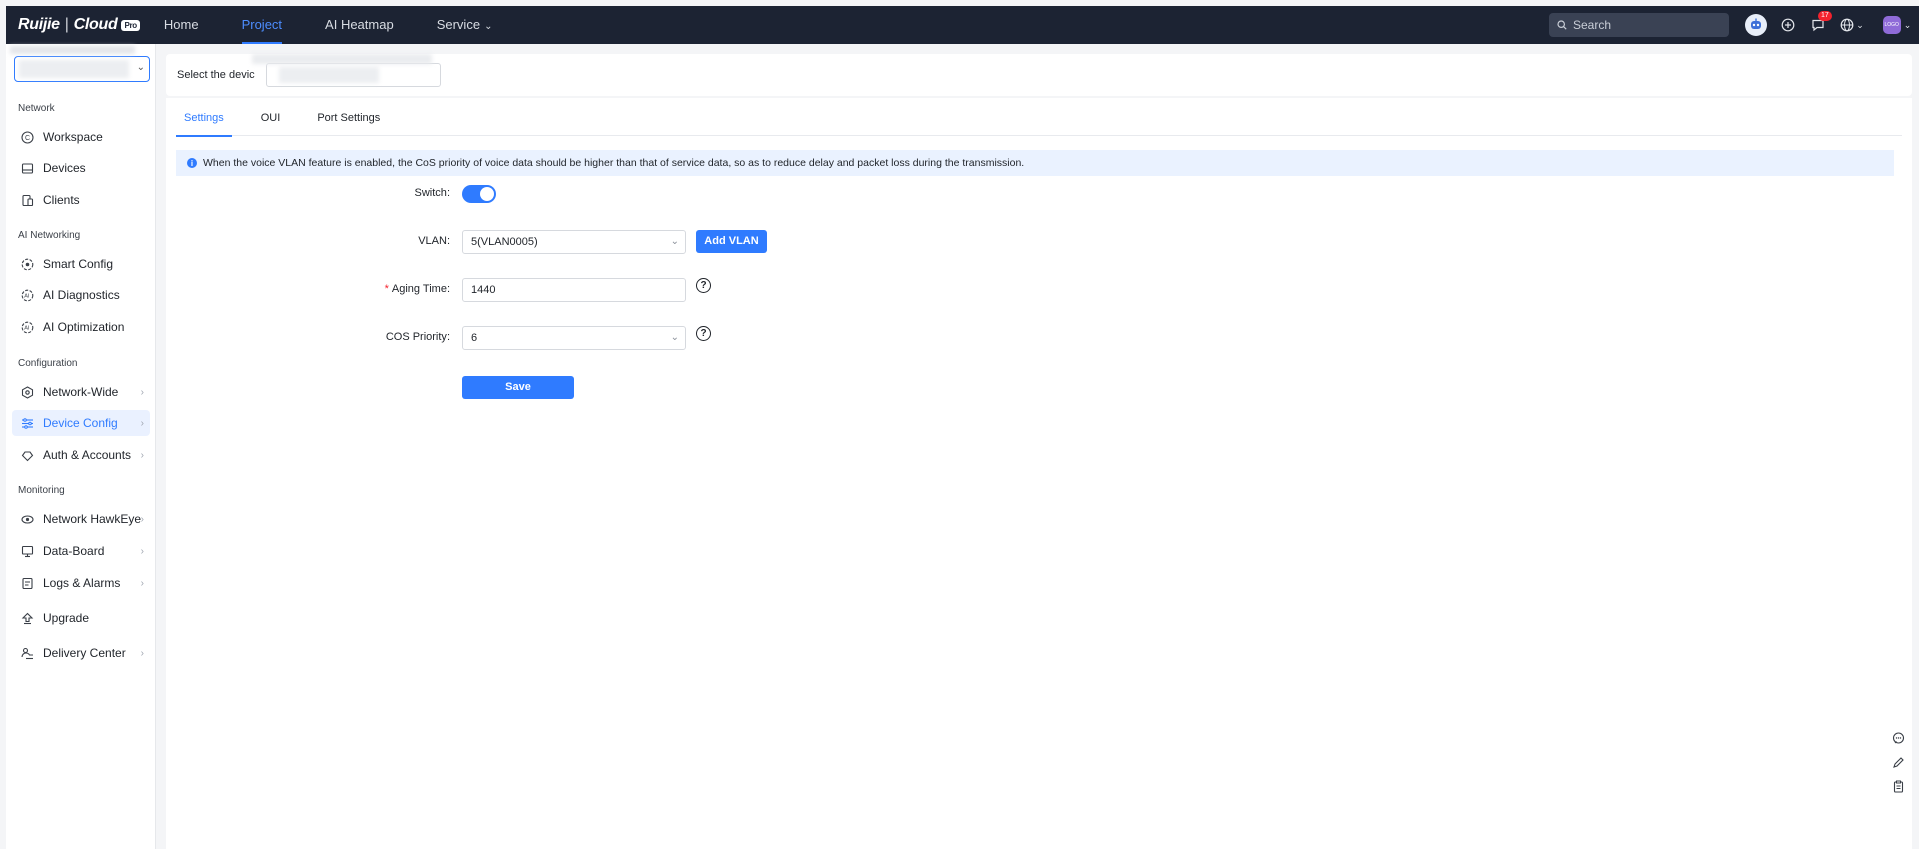 The height and width of the screenshot is (849, 1919). I want to click on feedback-pen-icon, so click(1898, 762).